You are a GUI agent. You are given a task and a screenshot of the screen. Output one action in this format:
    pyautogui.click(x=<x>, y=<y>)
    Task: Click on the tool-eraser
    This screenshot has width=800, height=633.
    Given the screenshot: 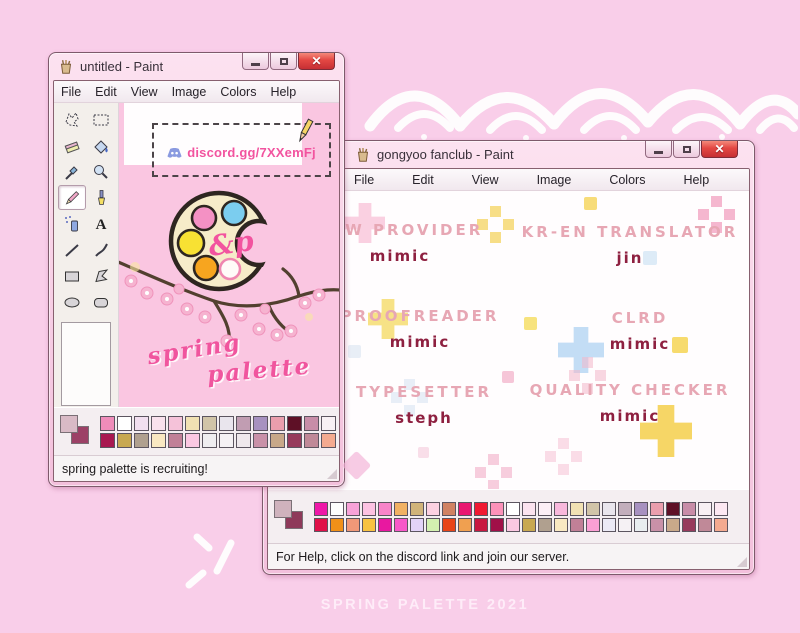 What is the action you would take?
    pyautogui.click(x=72, y=145)
    